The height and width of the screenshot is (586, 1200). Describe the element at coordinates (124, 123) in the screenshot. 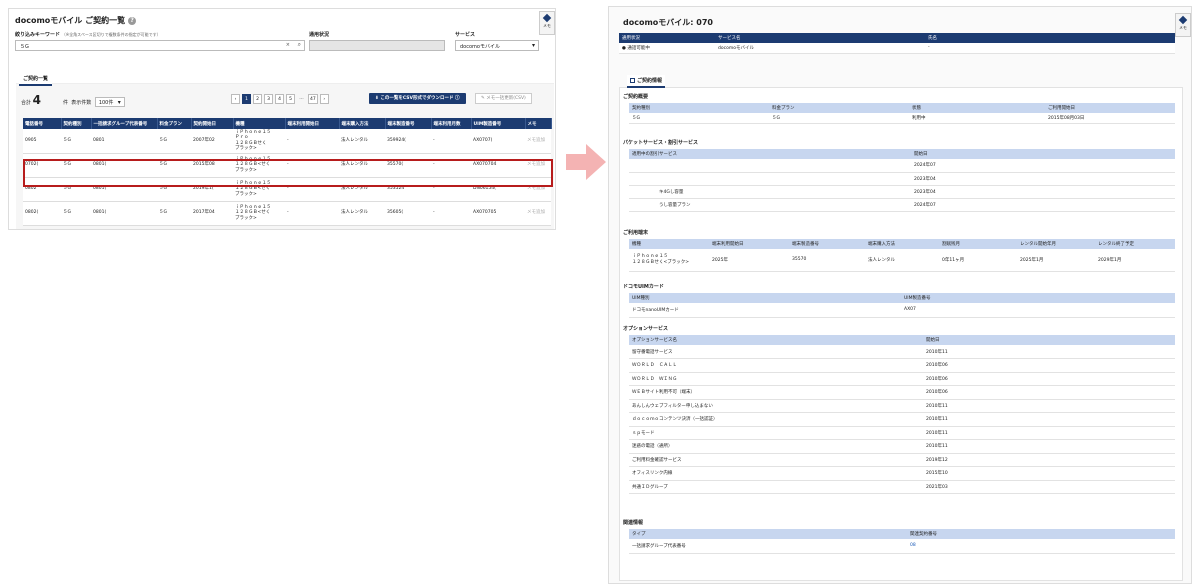

I see `col-group: 一括請求グループ代表番号` at that location.